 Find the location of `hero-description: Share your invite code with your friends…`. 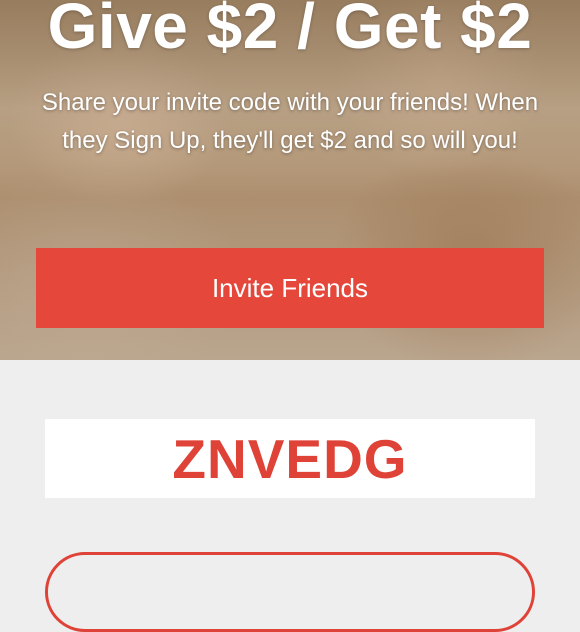

hero-description: Share your invite code with your friends… is located at coordinates (290, 121).